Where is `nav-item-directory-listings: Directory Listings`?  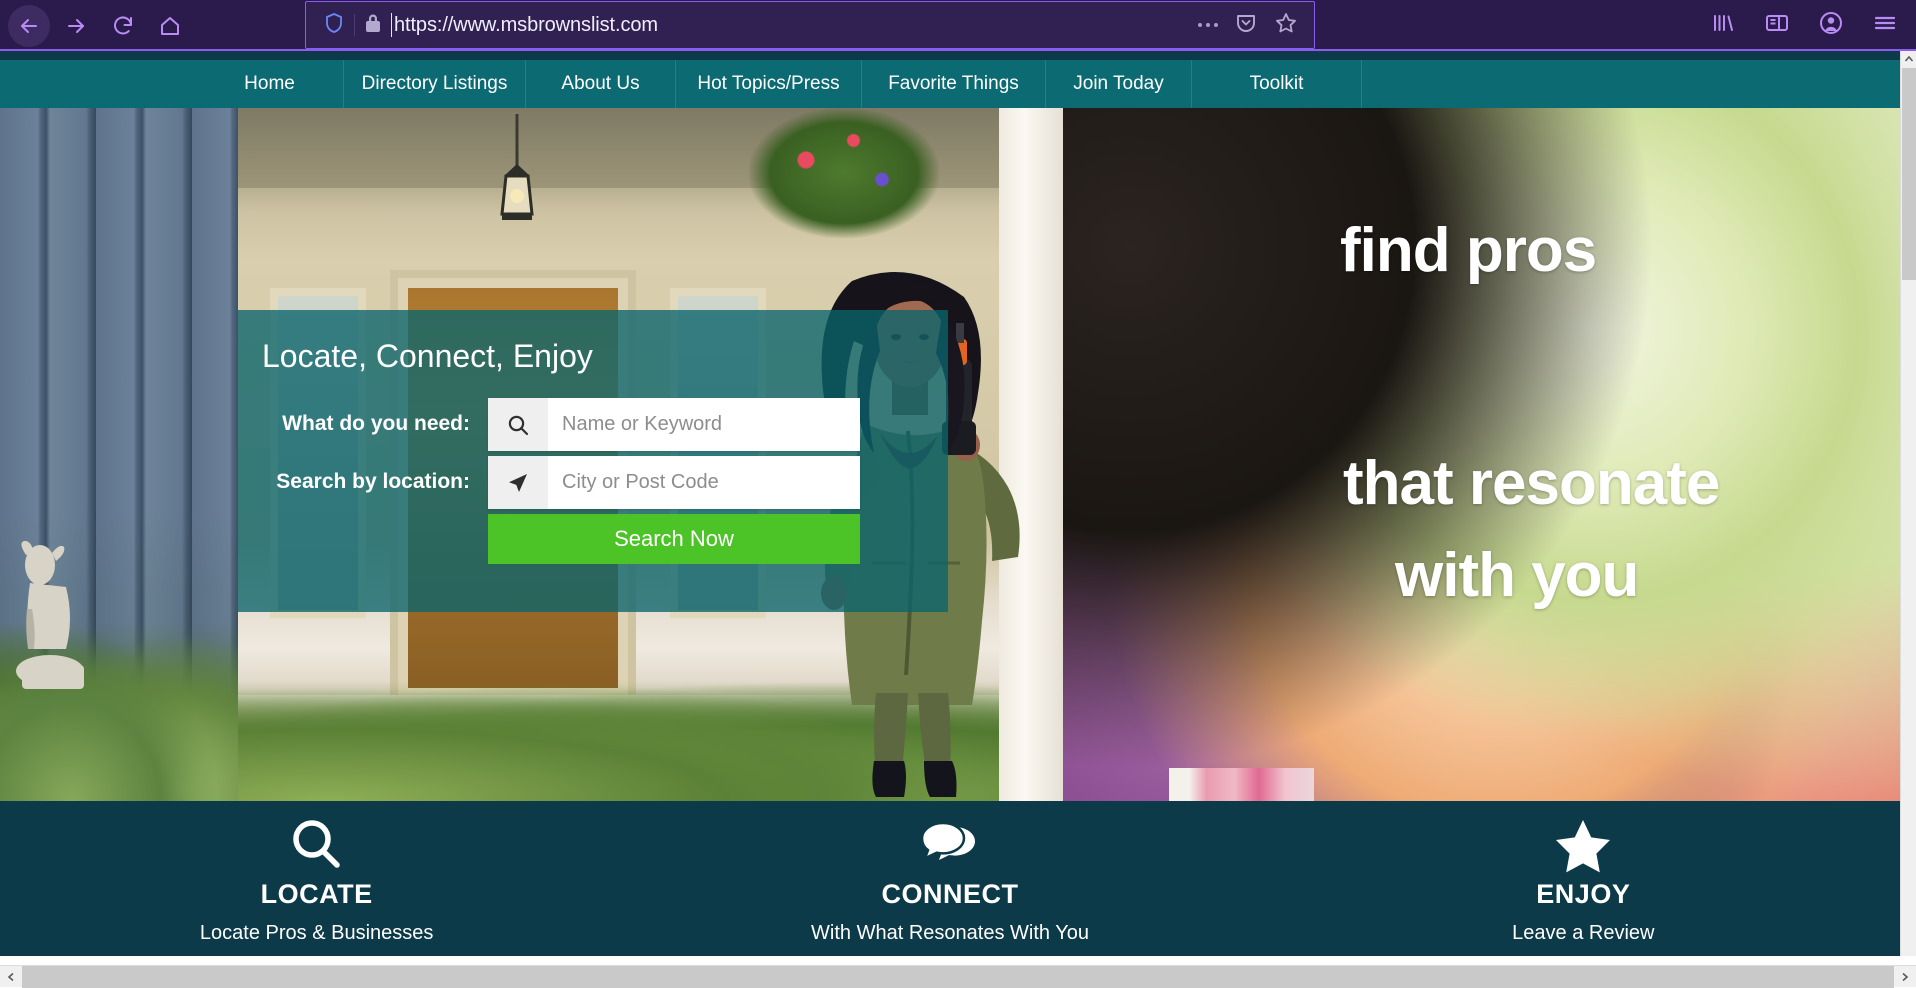
nav-item-directory-listings: Directory Listings is located at coordinates (435, 84).